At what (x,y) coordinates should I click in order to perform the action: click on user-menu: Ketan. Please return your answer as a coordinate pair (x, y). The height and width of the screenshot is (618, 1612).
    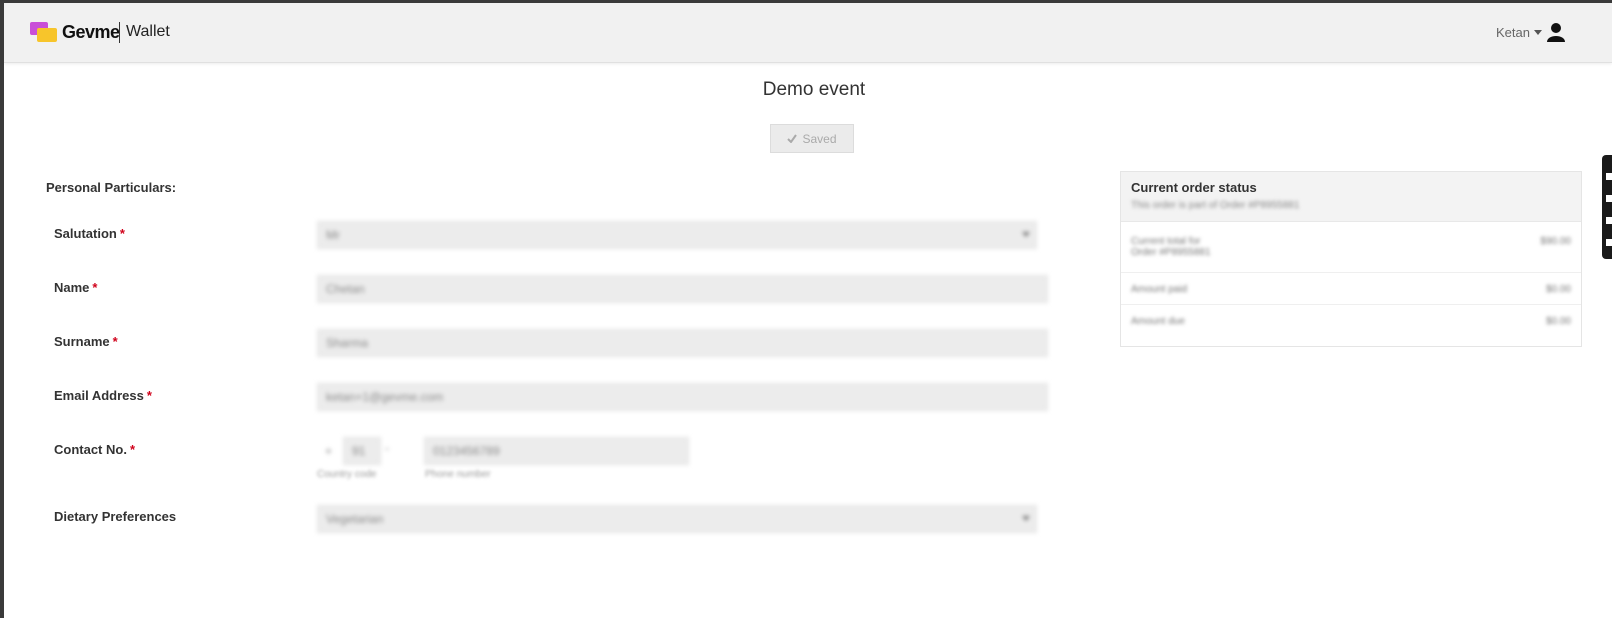
    Looking at the image, I should click on (1519, 32).